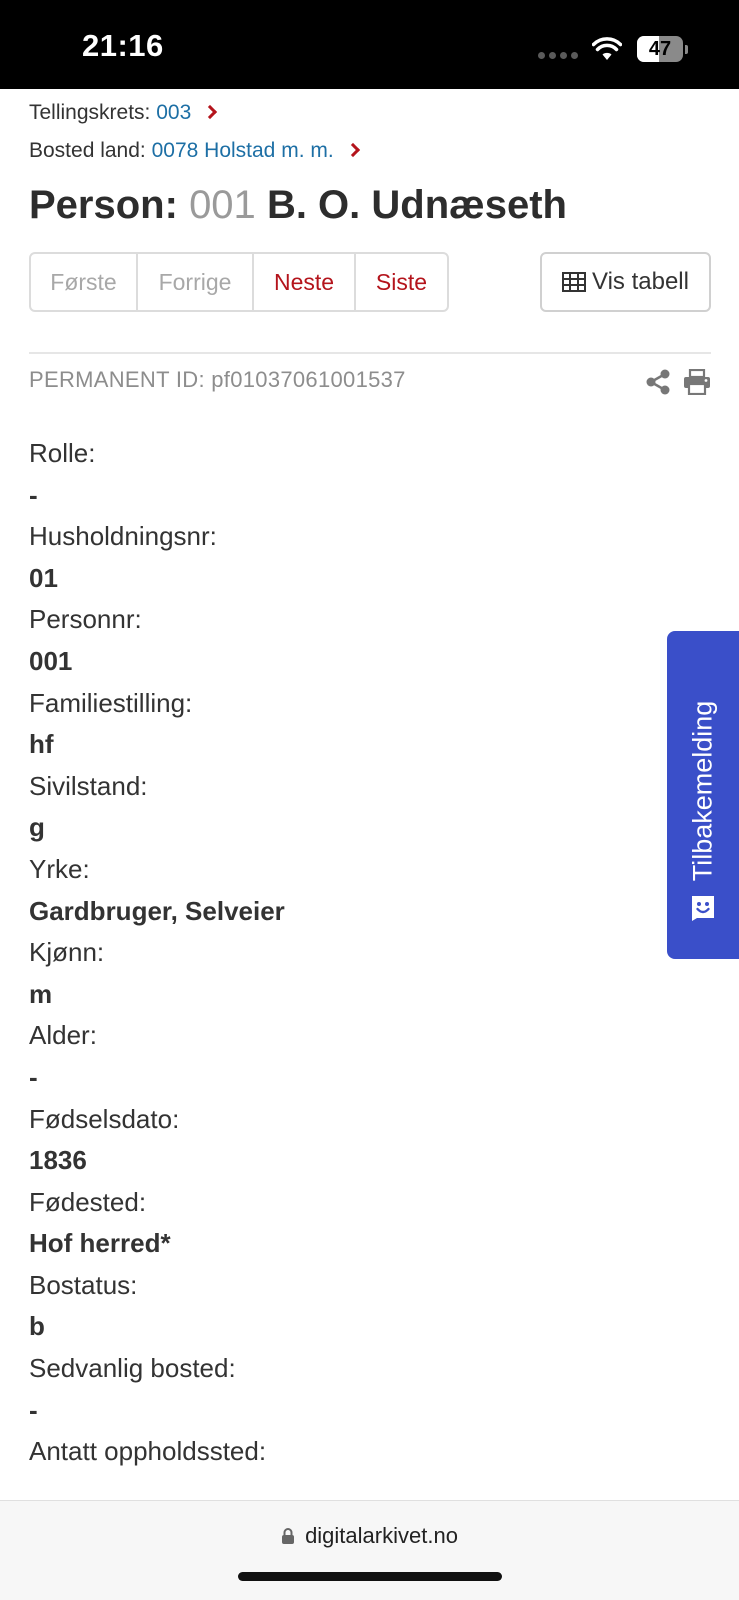 This screenshot has width=739, height=1600. I want to click on person-number: 001, so click(222, 205).